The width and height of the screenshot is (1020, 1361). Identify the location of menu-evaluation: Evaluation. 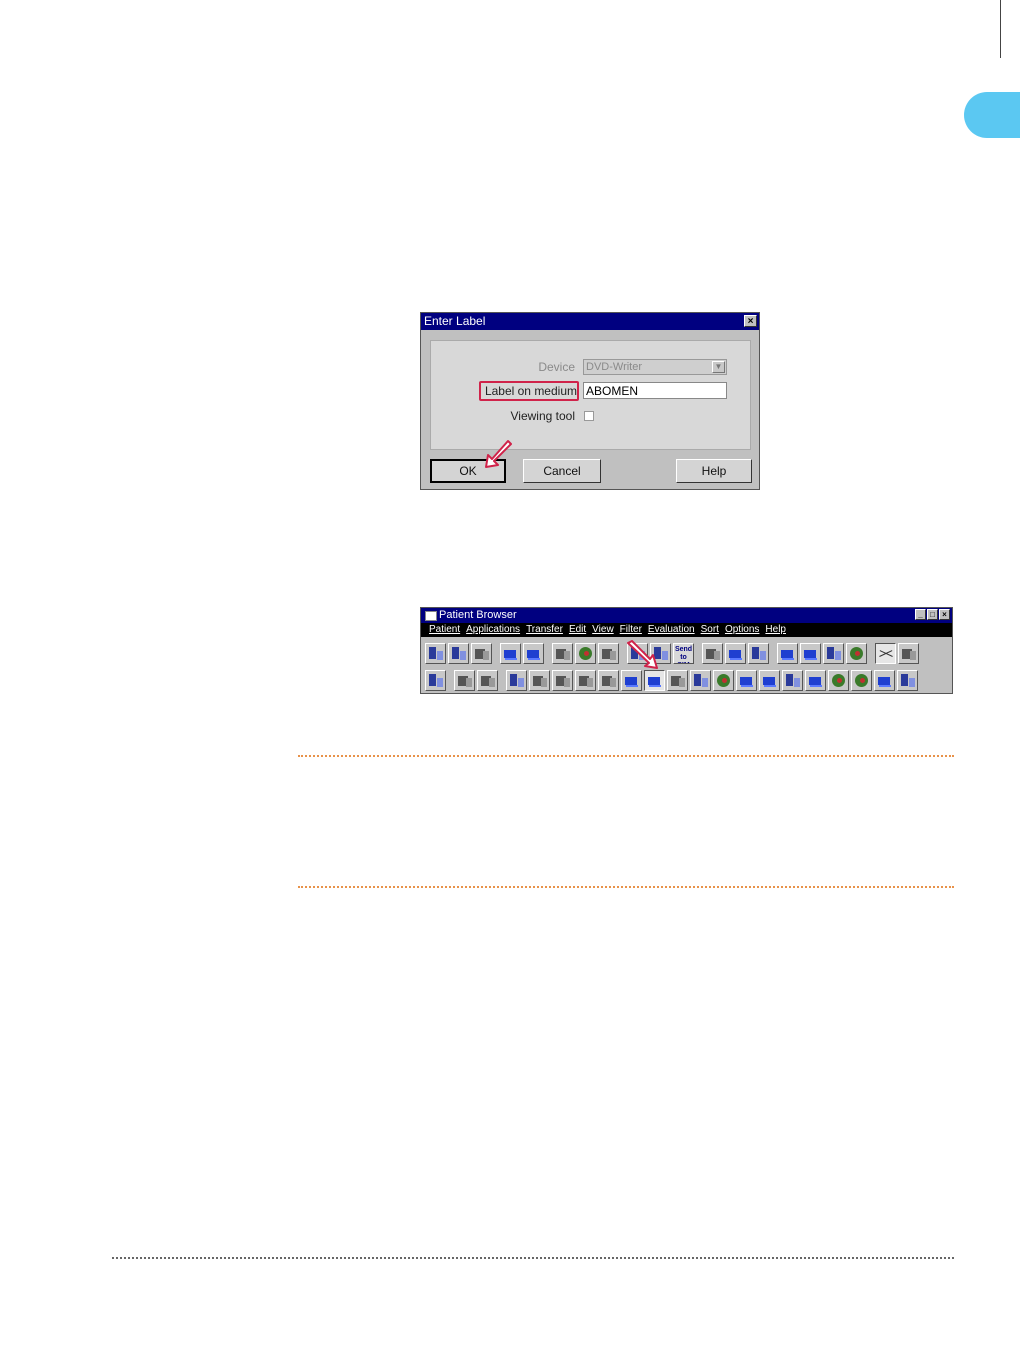
(671, 630).